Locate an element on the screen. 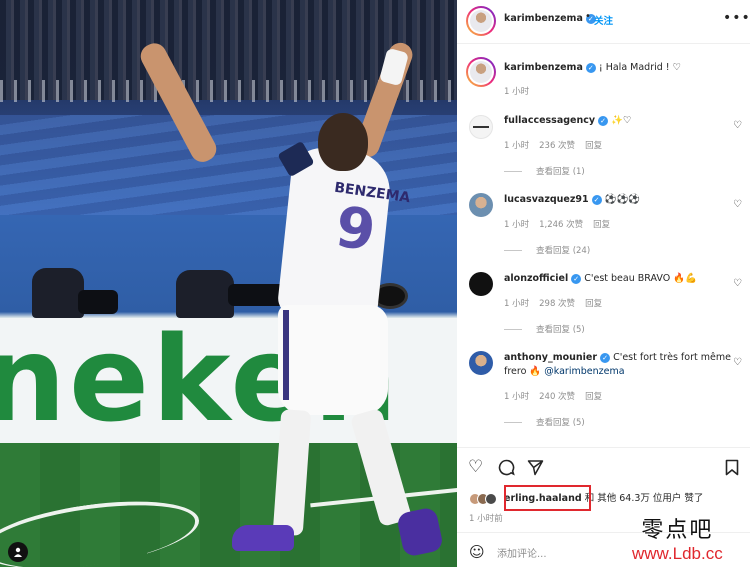 The width and height of the screenshot is (750, 567). site-watermark: 零点吧 www.Ldb.cc is located at coordinates (677, 538).